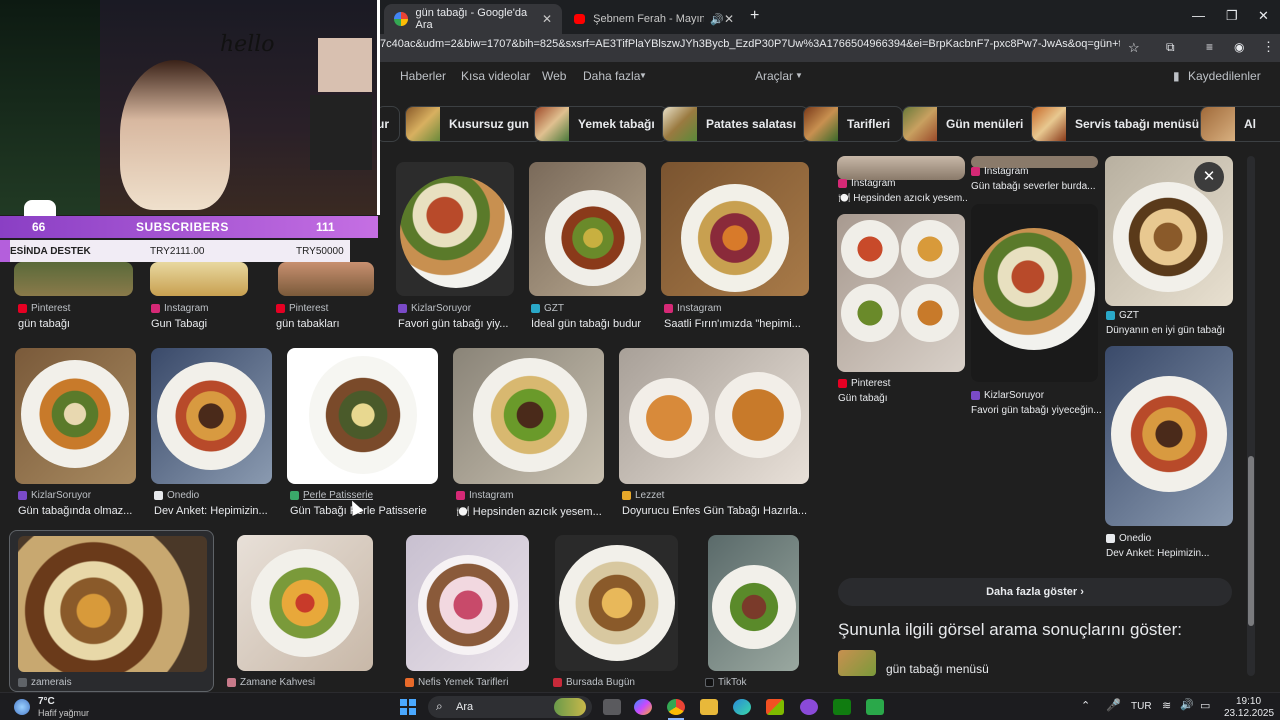 The image size is (1280, 720). What do you see at coordinates (709, 707) in the screenshot?
I see `file-explorer-icon` at bounding box center [709, 707].